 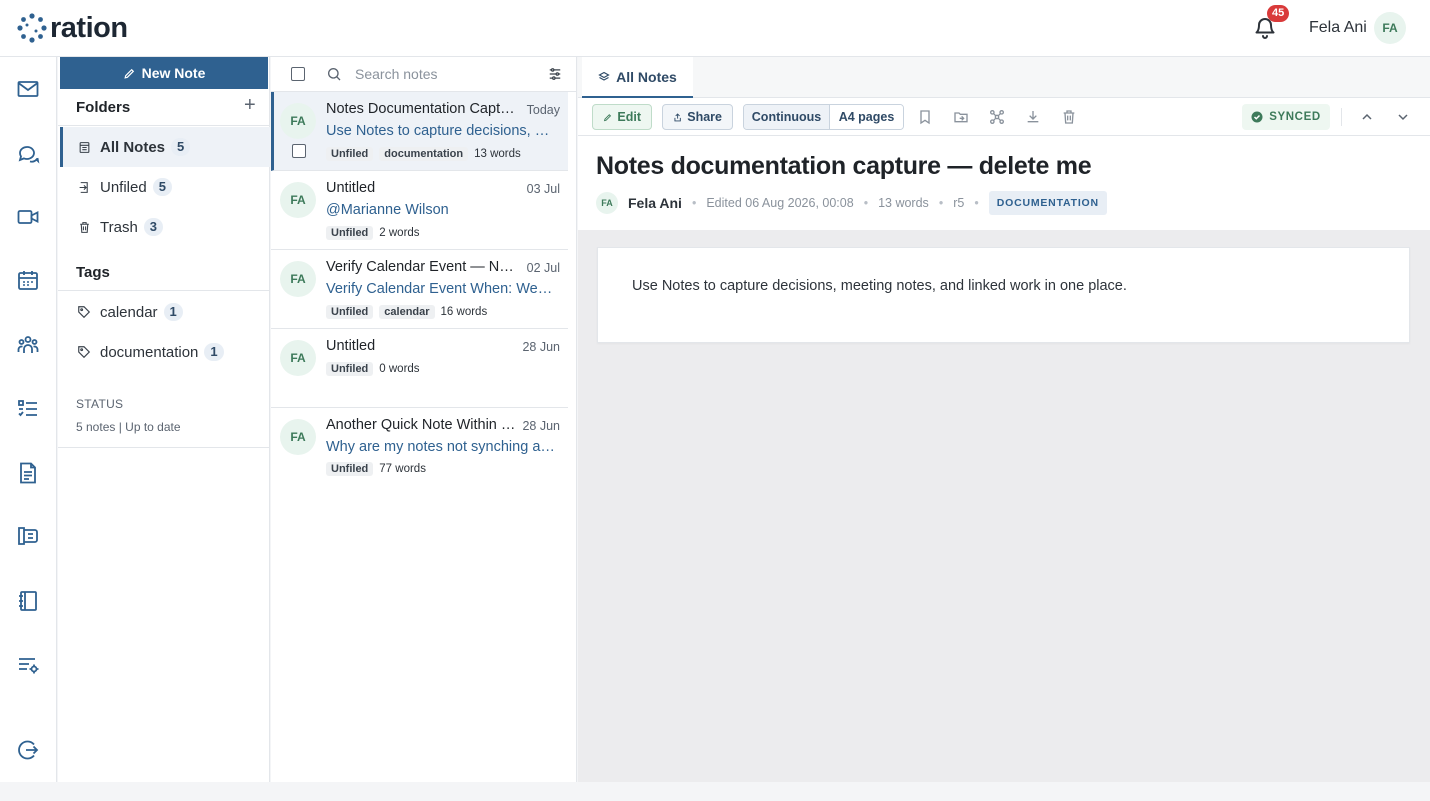 I want to click on folders-heading: Folders, so click(x=103, y=107).